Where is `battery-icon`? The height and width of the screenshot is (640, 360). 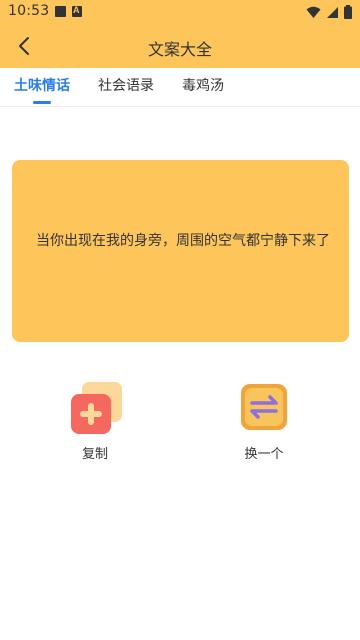
battery-icon is located at coordinates (348, 12).